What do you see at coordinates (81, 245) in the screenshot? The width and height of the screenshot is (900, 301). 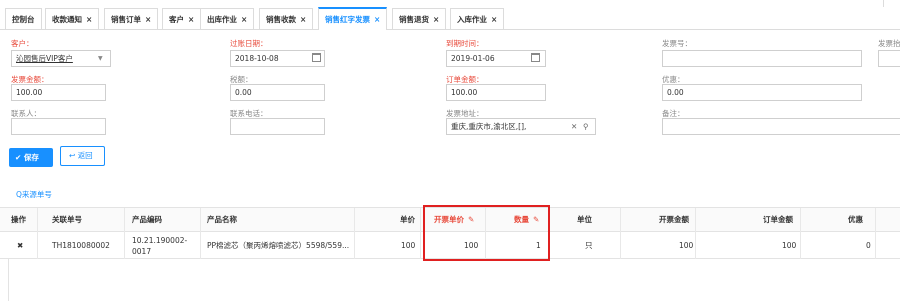 I see `cell-ref-no: TH1810080002` at bounding box center [81, 245].